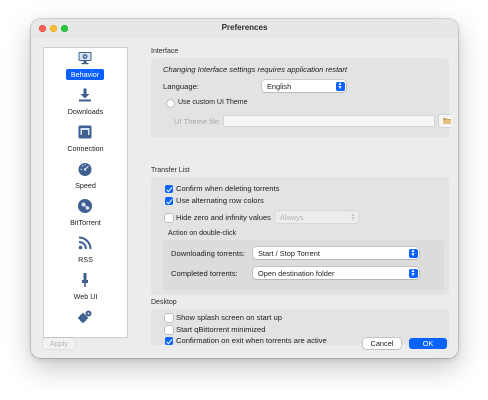  Describe the element at coordinates (85, 148) in the screenshot. I see `sidebar-item-label: Connection` at that location.